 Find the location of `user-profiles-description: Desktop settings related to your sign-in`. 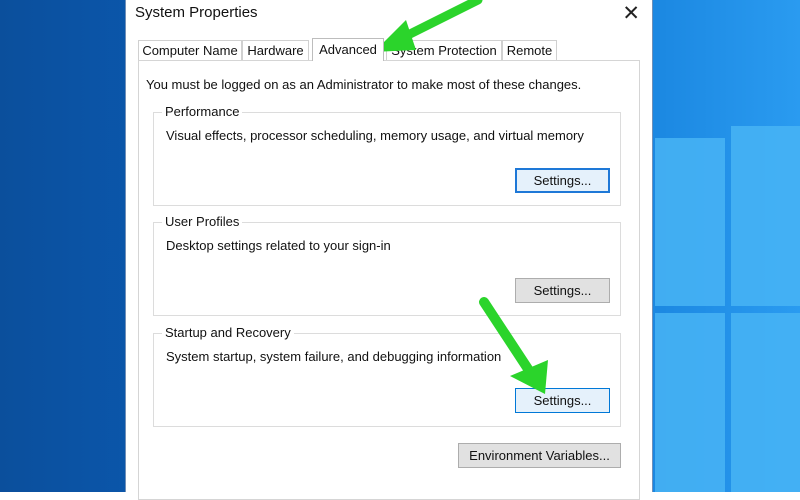

user-profiles-description: Desktop settings related to your sign-in is located at coordinates (278, 245).